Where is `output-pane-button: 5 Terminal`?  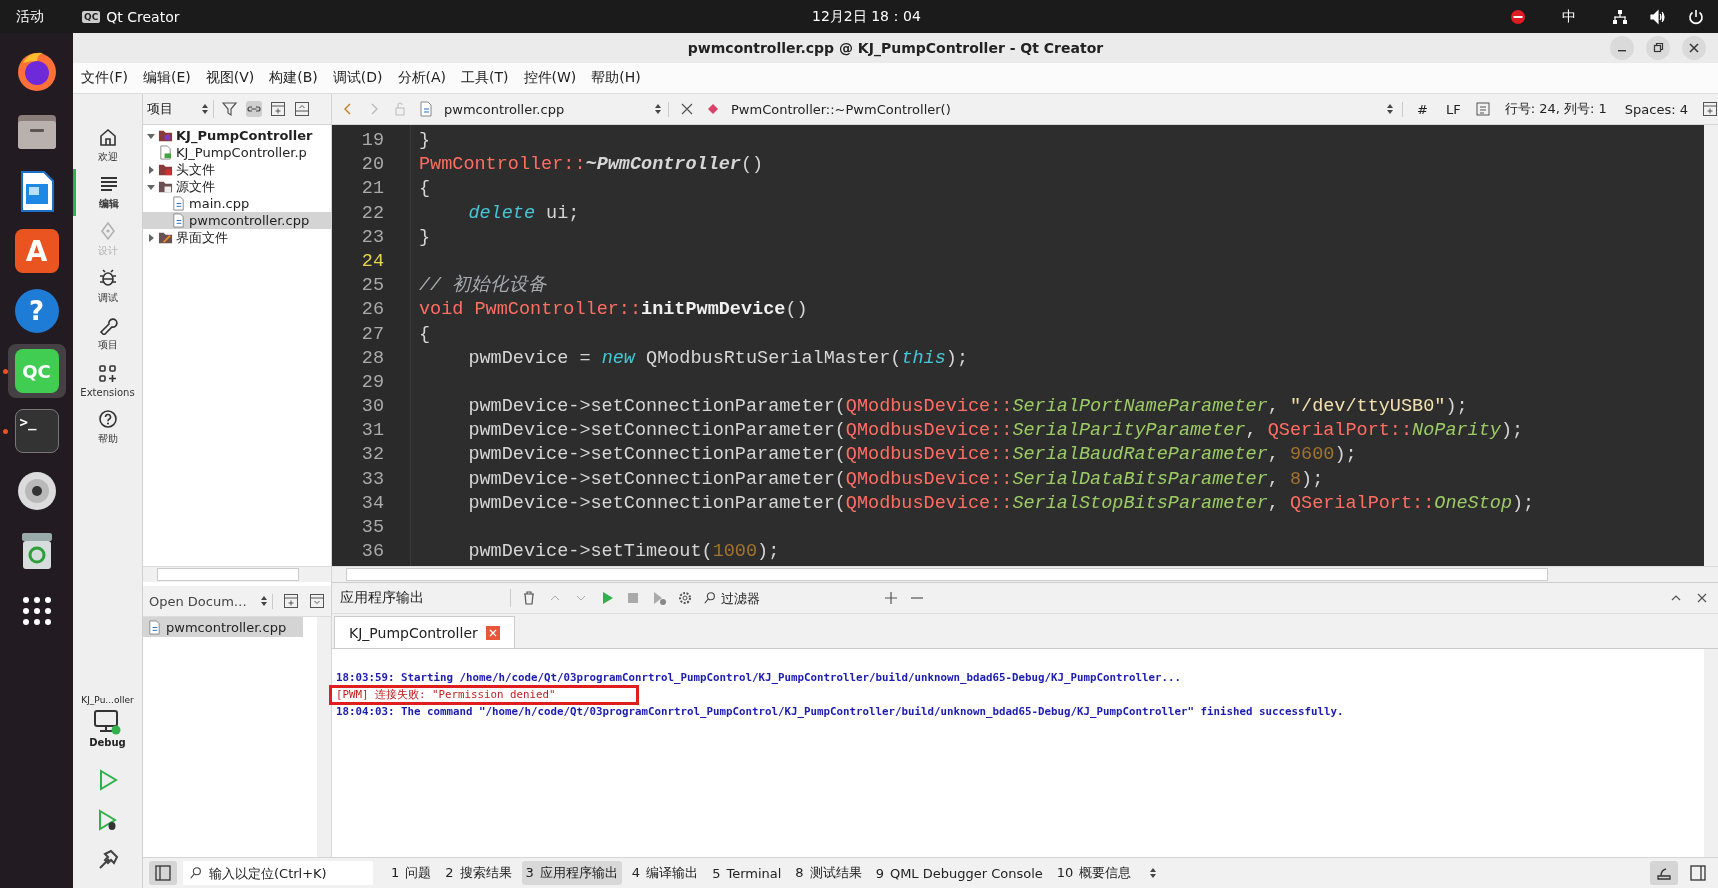 output-pane-button: 5 Terminal is located at coordinates (747, 873).